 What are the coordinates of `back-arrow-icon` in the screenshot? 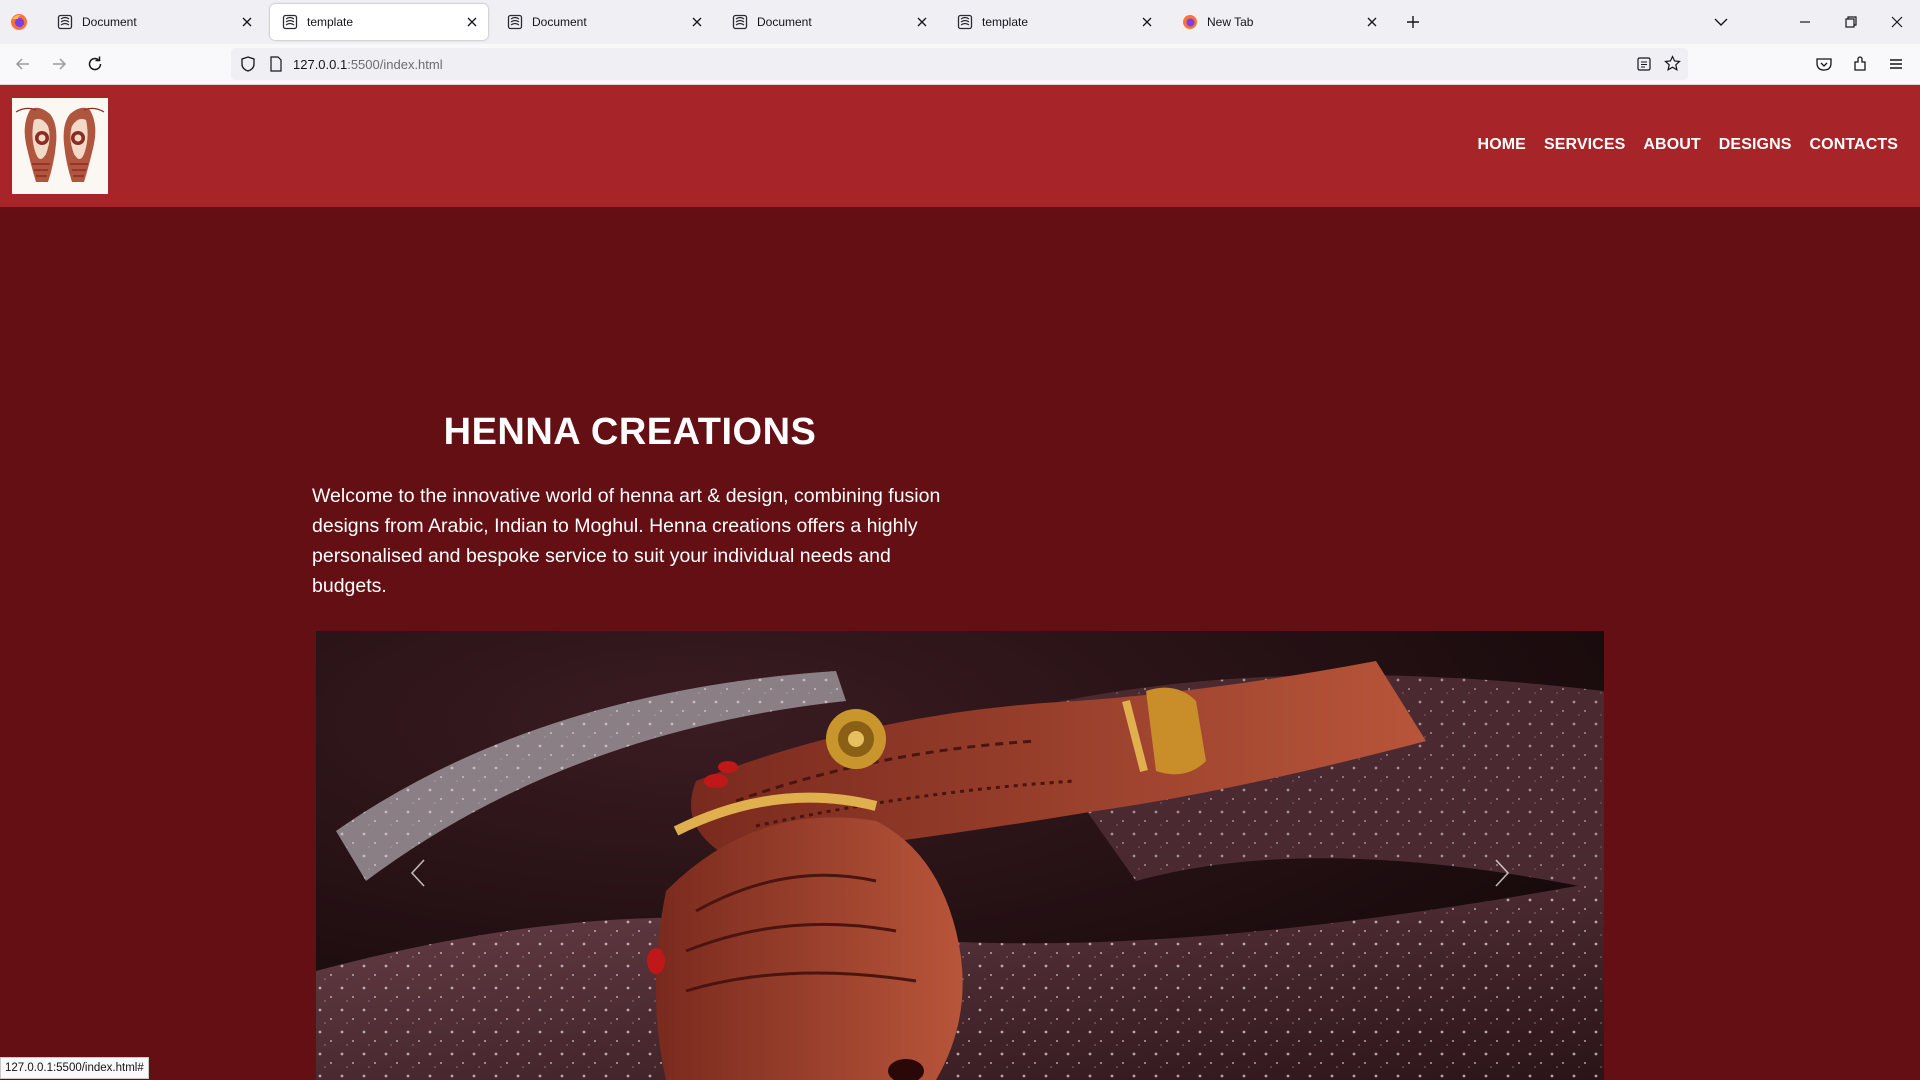 It's located at (23, 64).